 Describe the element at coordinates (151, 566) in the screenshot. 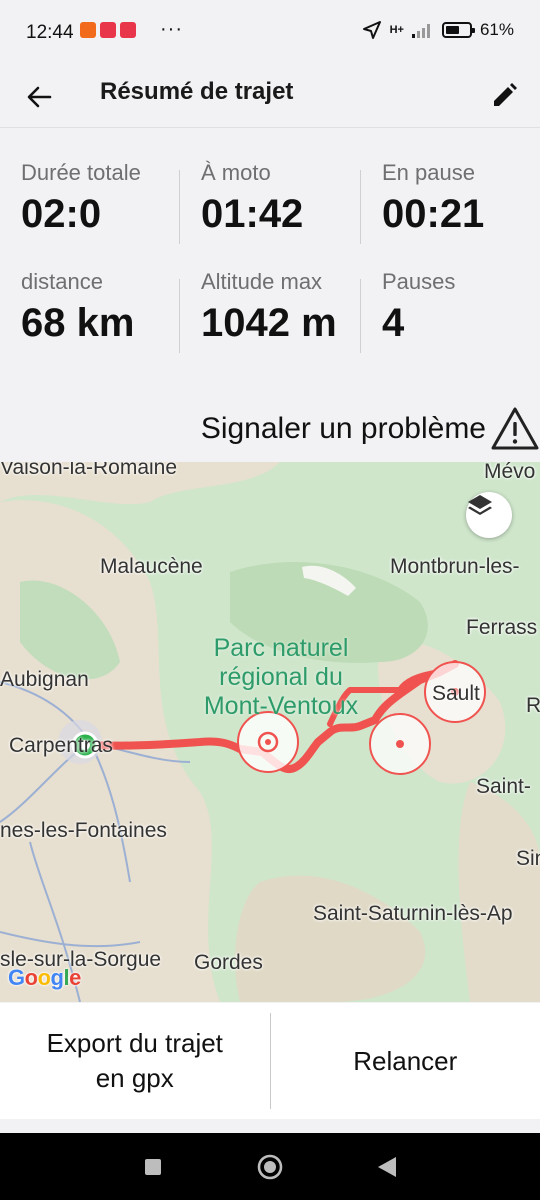

I see `map-place-label: Malaucène` at that location.